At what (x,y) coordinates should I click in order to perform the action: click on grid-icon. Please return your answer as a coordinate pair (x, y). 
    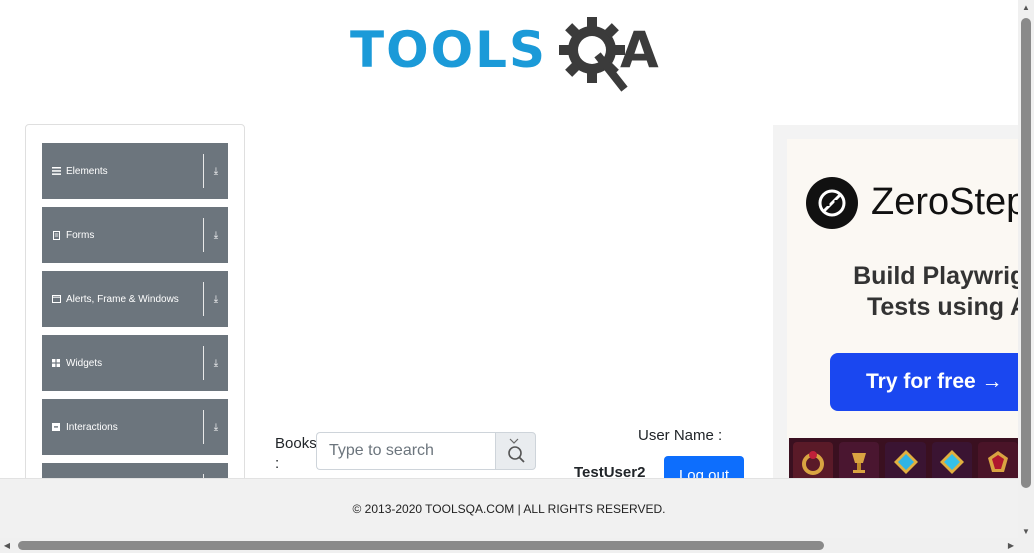
    Looking at the image, I should click on (56, 363).